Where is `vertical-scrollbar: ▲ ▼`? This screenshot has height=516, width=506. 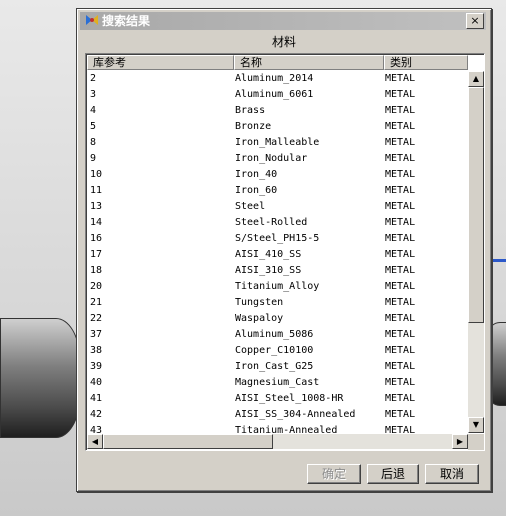 vertical-scrollbar: ▲ ▼ is located at coordinates (476, 252).